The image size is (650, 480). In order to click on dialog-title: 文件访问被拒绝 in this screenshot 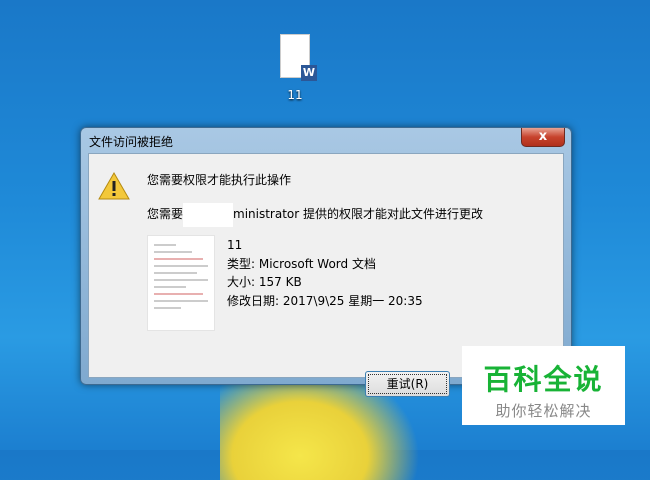, I will do `click(131, 142)`.